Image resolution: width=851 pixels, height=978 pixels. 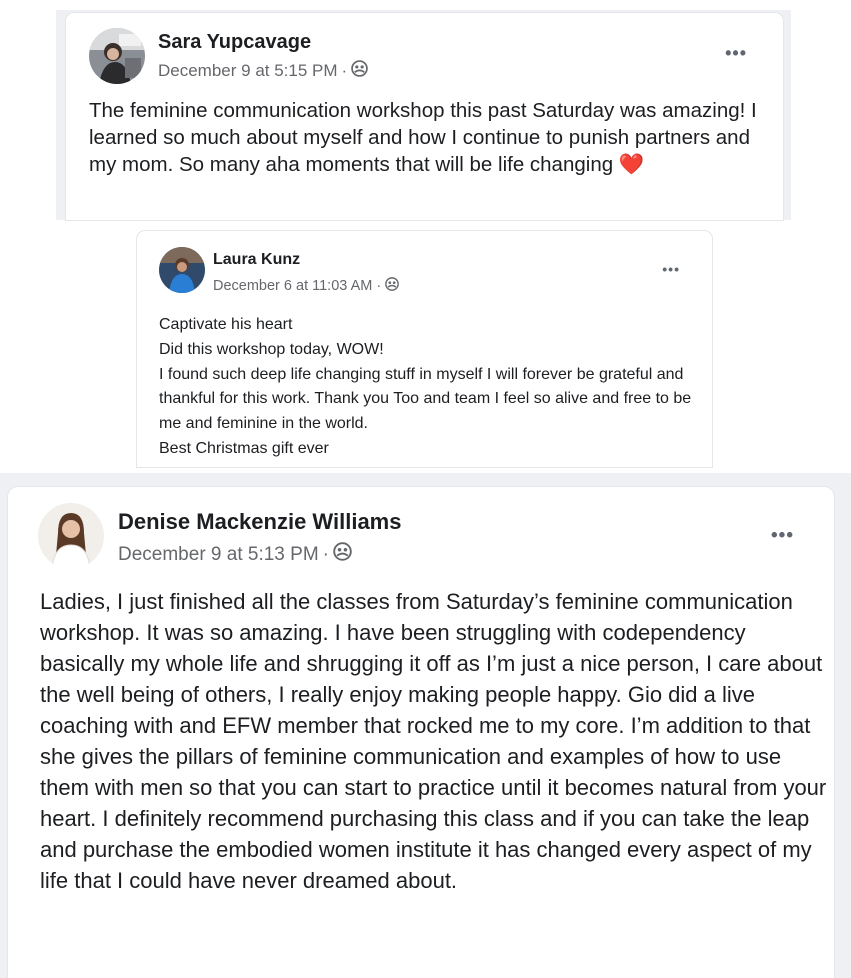 I want to click on timestamp: December 9 at 5:13 PM, so click(x=218, y=555).